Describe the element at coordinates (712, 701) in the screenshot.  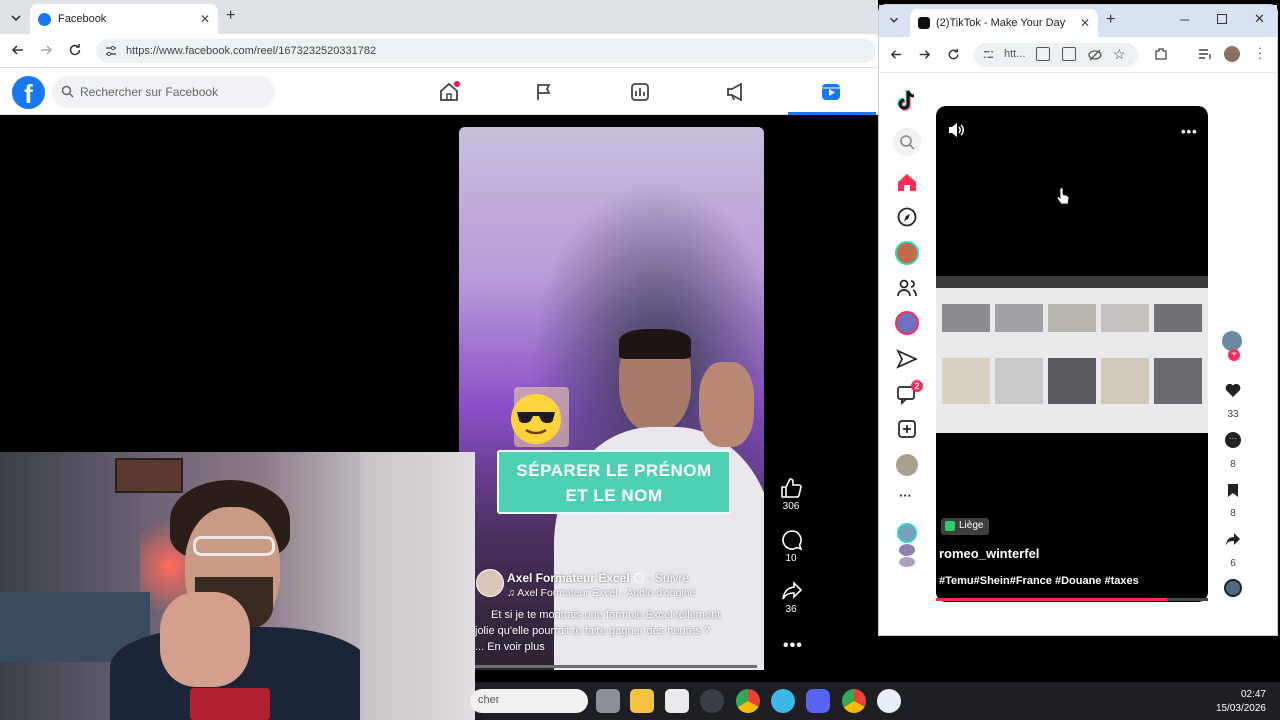
I see `app-icon` at that location.